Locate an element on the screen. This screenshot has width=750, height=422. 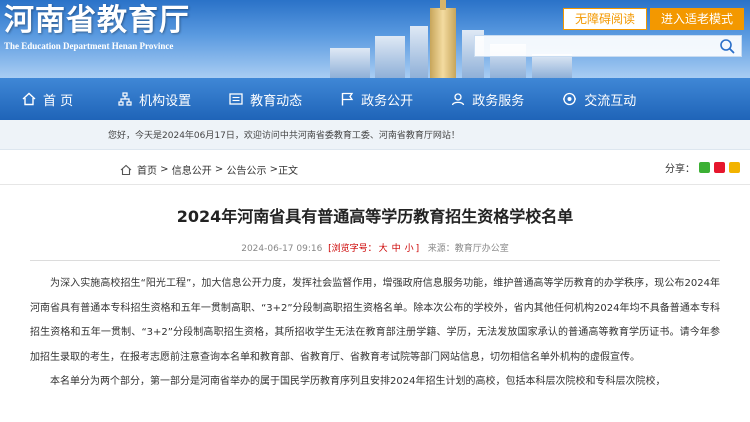
nav-item-home: 首 页 is located at coordinates (47, 99).